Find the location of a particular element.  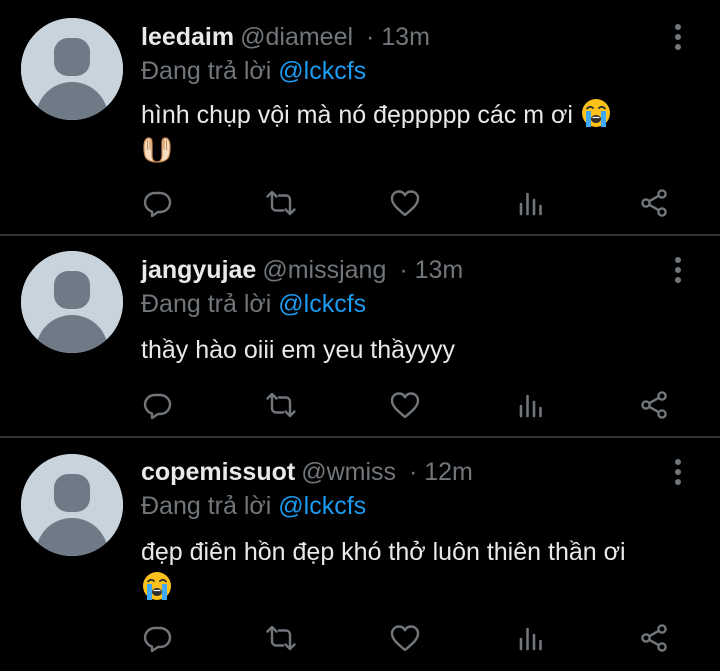

user-handle: @diameel is located at coordinates (296, 37).